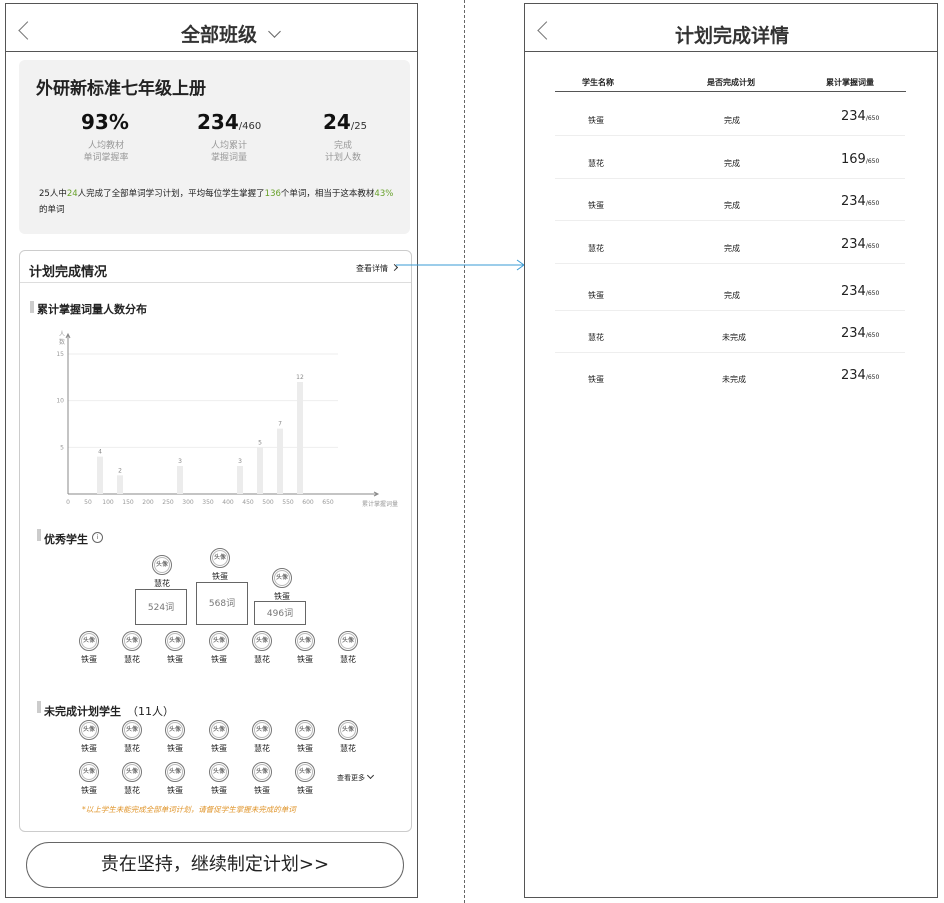 The width and height of the screenshot is (944, 903). What do you see at coordinates (208, 502) in the screenshot?
I see `x-tick-label: 350` at bounding box center [208, 502].